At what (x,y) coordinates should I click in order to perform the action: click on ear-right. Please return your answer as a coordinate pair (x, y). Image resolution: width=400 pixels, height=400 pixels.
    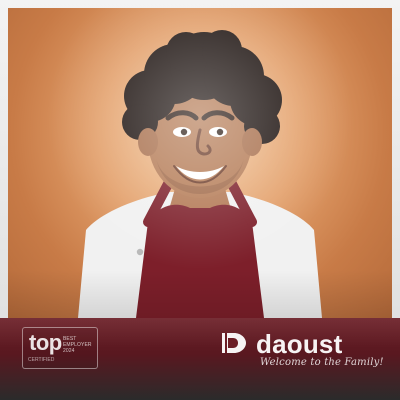
    Looking at the image, I should click on (252, 142).